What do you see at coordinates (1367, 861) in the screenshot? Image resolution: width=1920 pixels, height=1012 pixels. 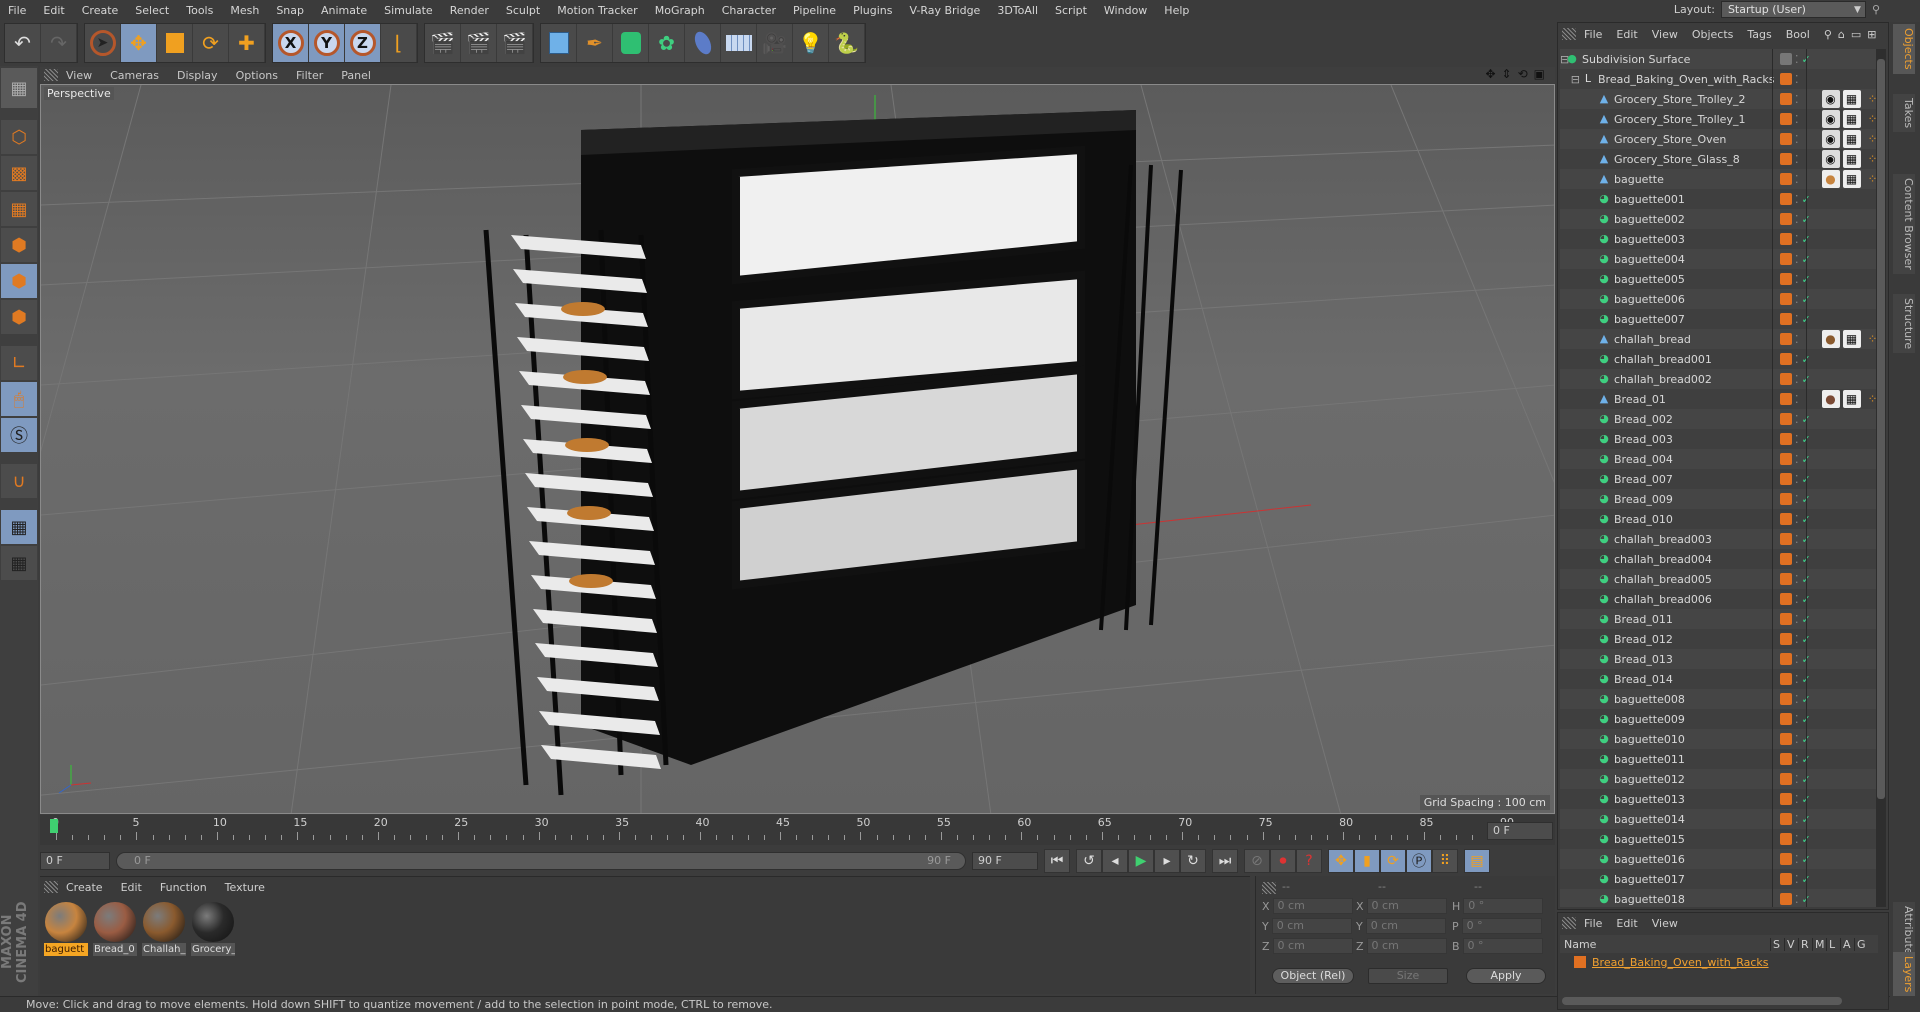 I see `key-scale-icon: ▮` at bounding box center [1367, 861].